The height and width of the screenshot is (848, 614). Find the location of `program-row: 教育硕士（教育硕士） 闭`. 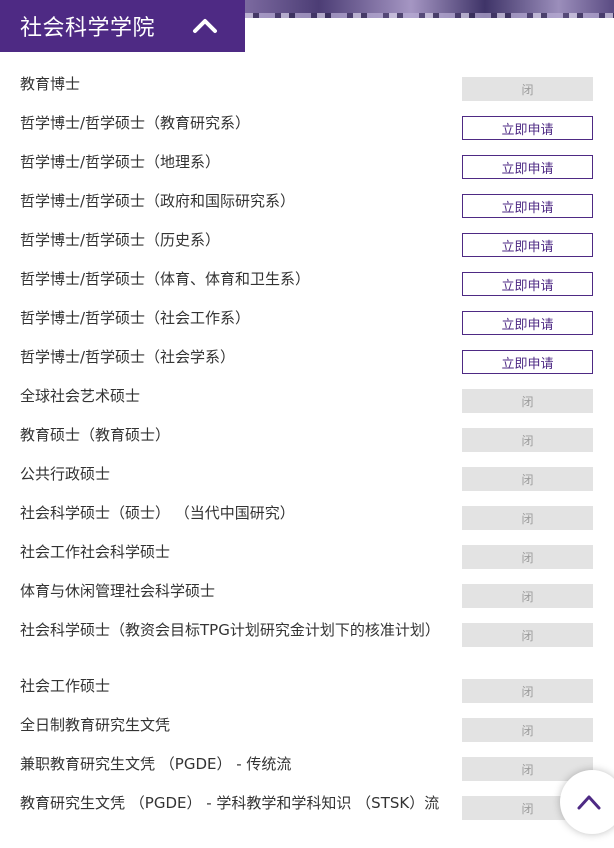

program-row: 教育硕士（教育硕士） 闭 is located at coordinates (307, 444).